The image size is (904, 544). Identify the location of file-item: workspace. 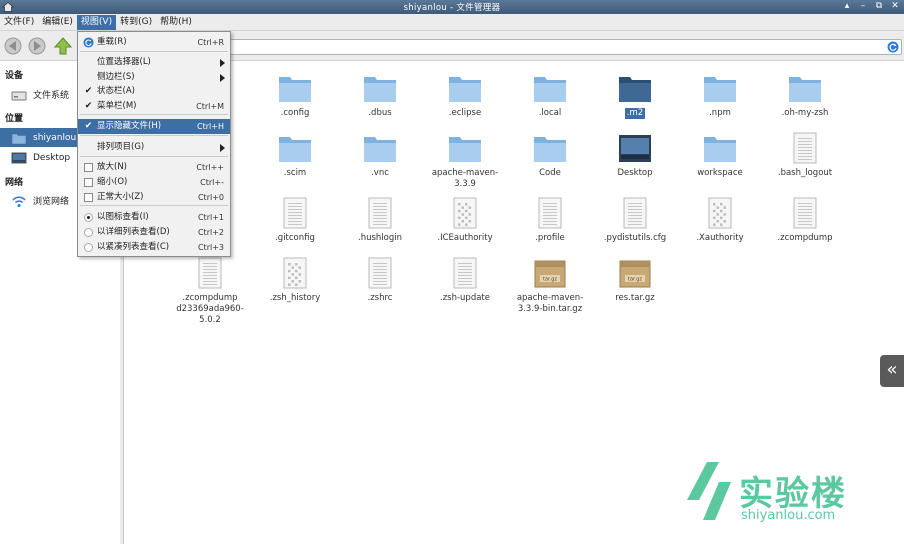
(720, 155).